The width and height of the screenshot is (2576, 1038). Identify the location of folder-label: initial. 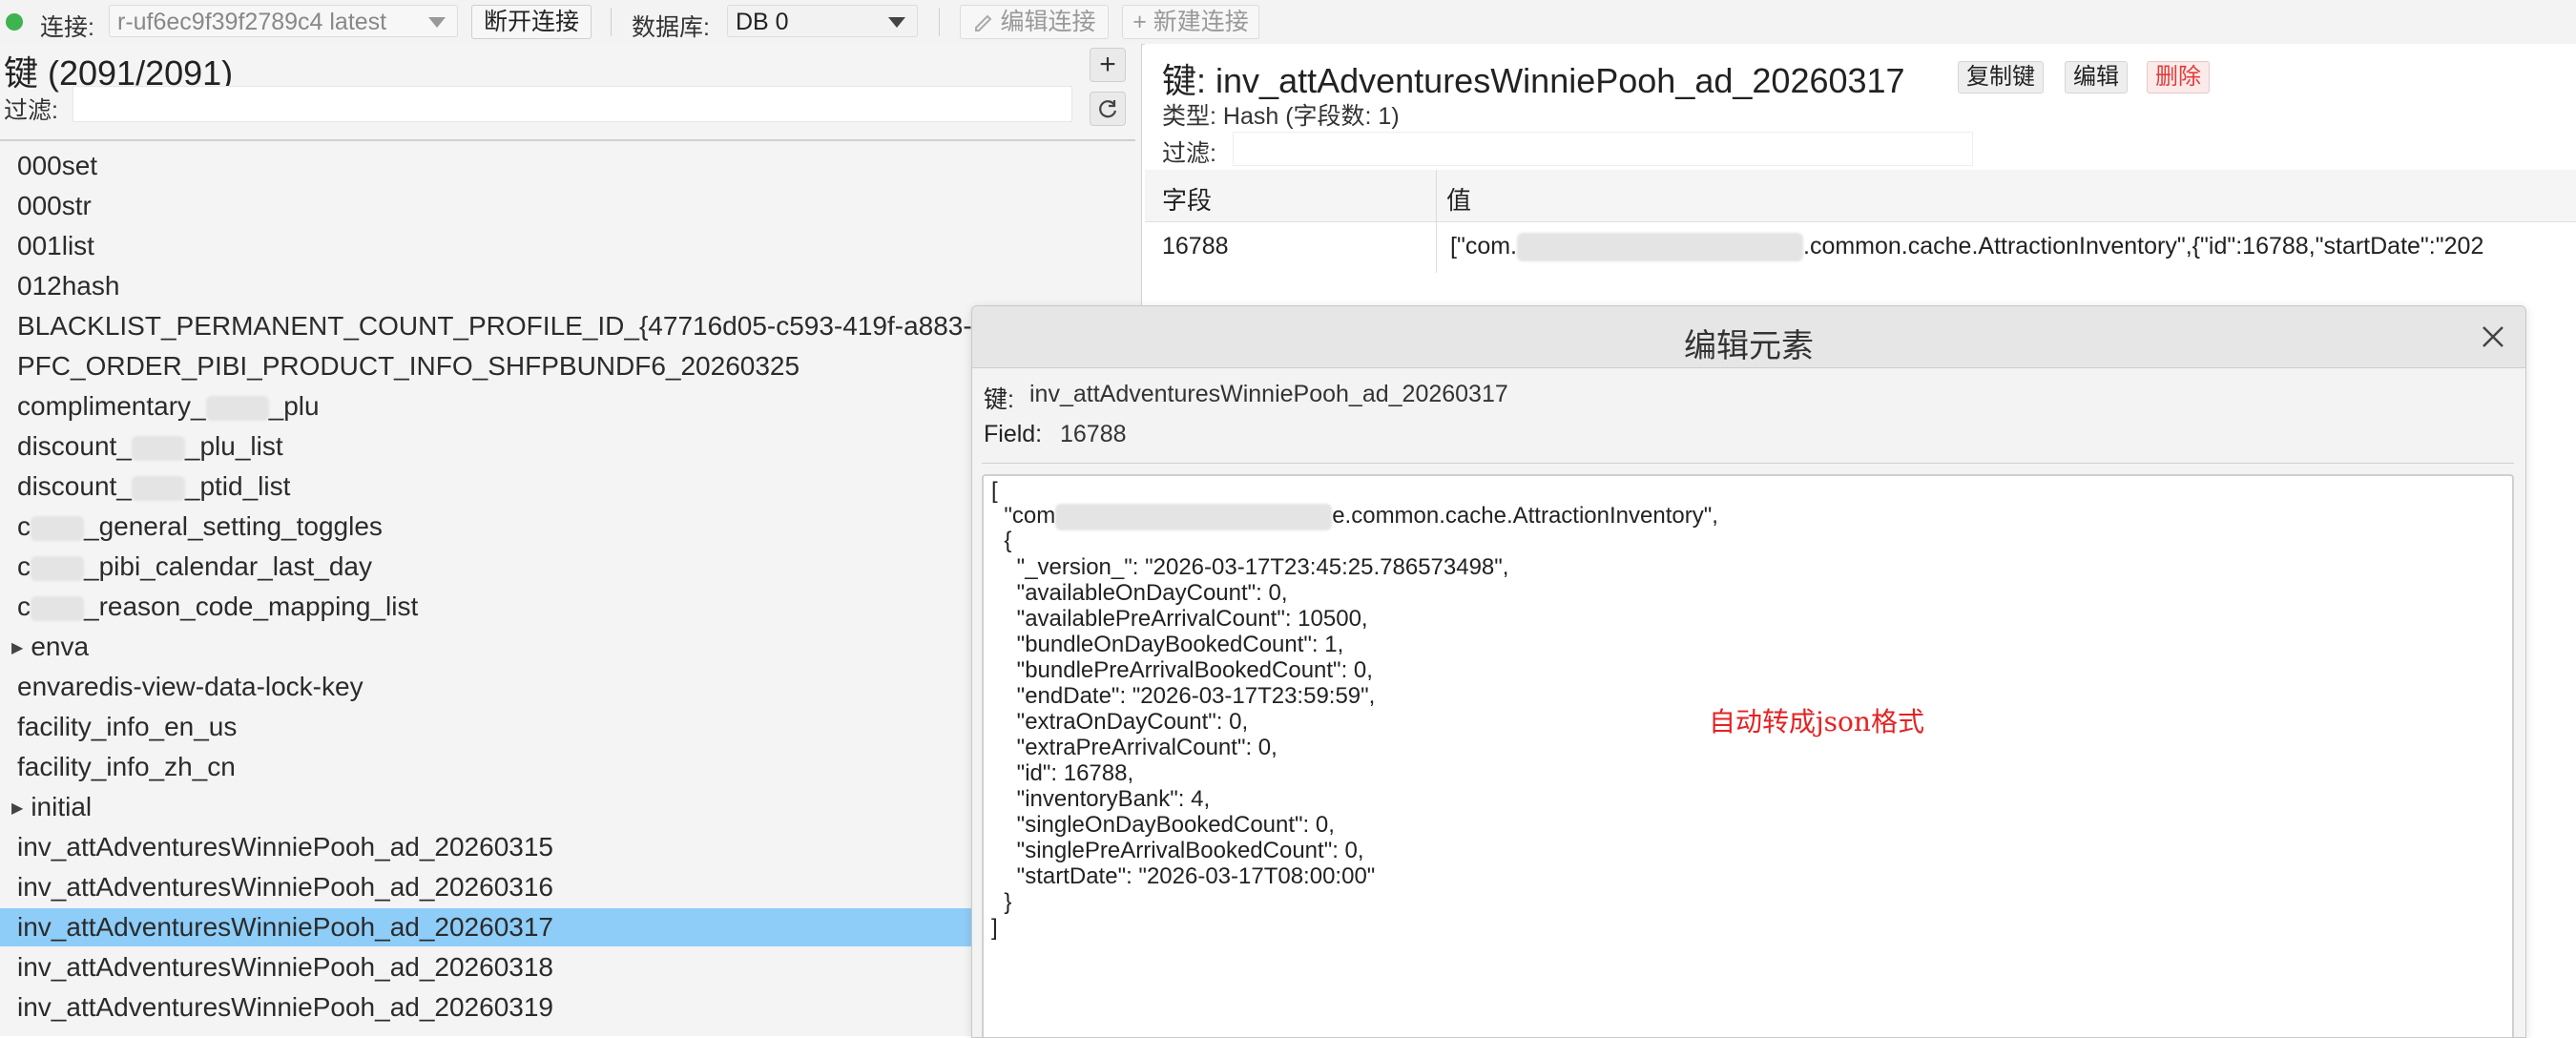
(62, 806).